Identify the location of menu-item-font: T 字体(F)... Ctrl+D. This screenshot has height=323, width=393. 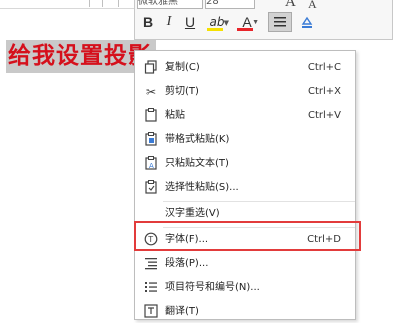
(245, 240).